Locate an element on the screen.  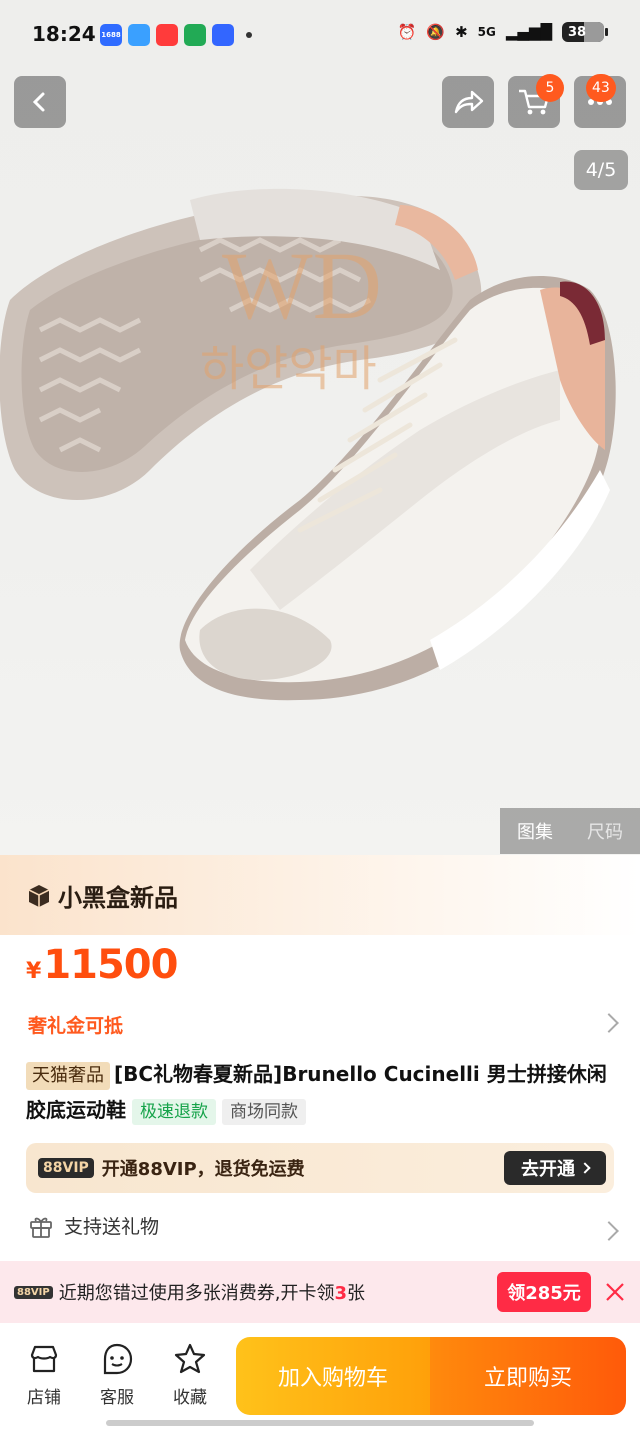
open-vip-button: 去开通 is located at coordinates (555, 1168).